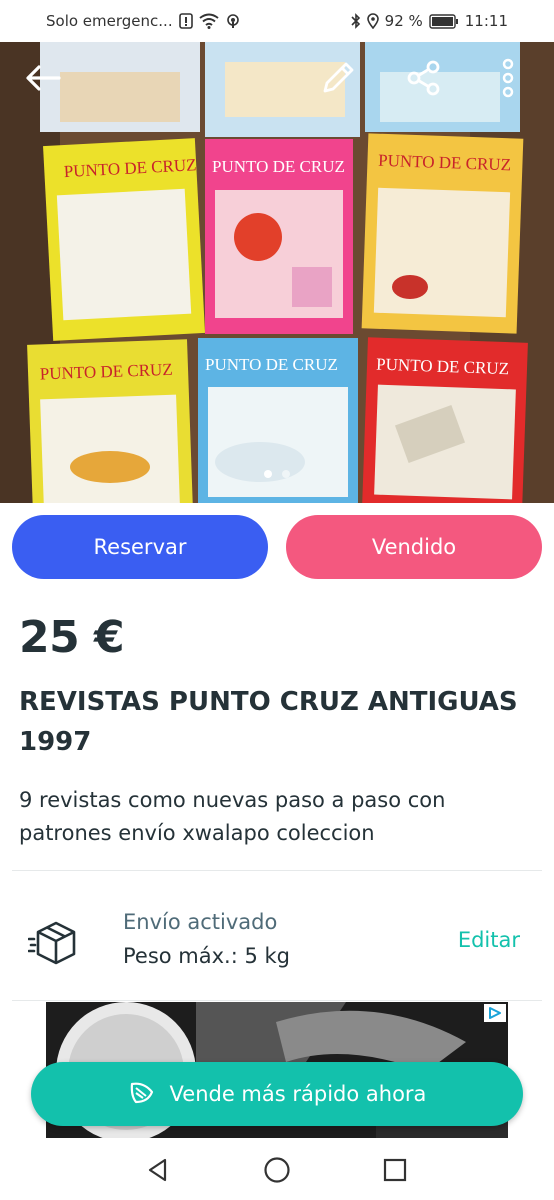 This screenshot has width=554, height=1200. I want to click on sim-alert-icon, so click(185, 21).